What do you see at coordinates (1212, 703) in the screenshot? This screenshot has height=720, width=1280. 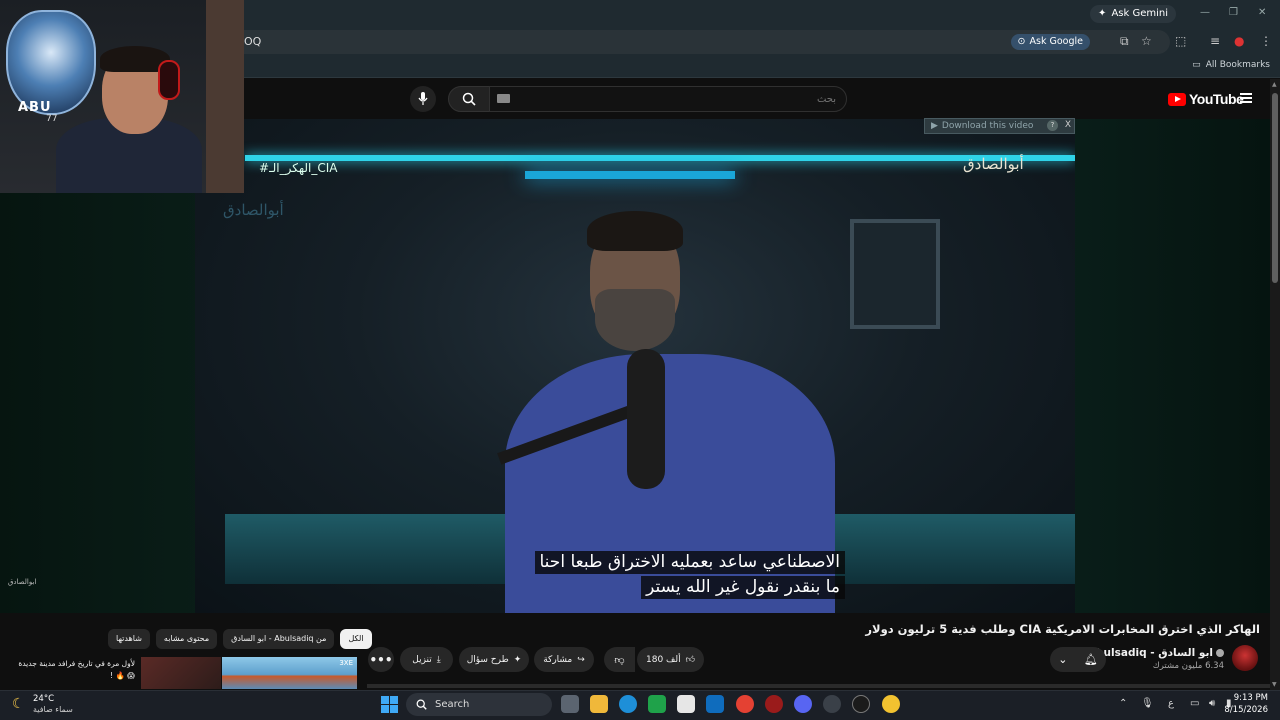 I see `volume-icon: 🔊︎` at bounding box center [1212, 703].